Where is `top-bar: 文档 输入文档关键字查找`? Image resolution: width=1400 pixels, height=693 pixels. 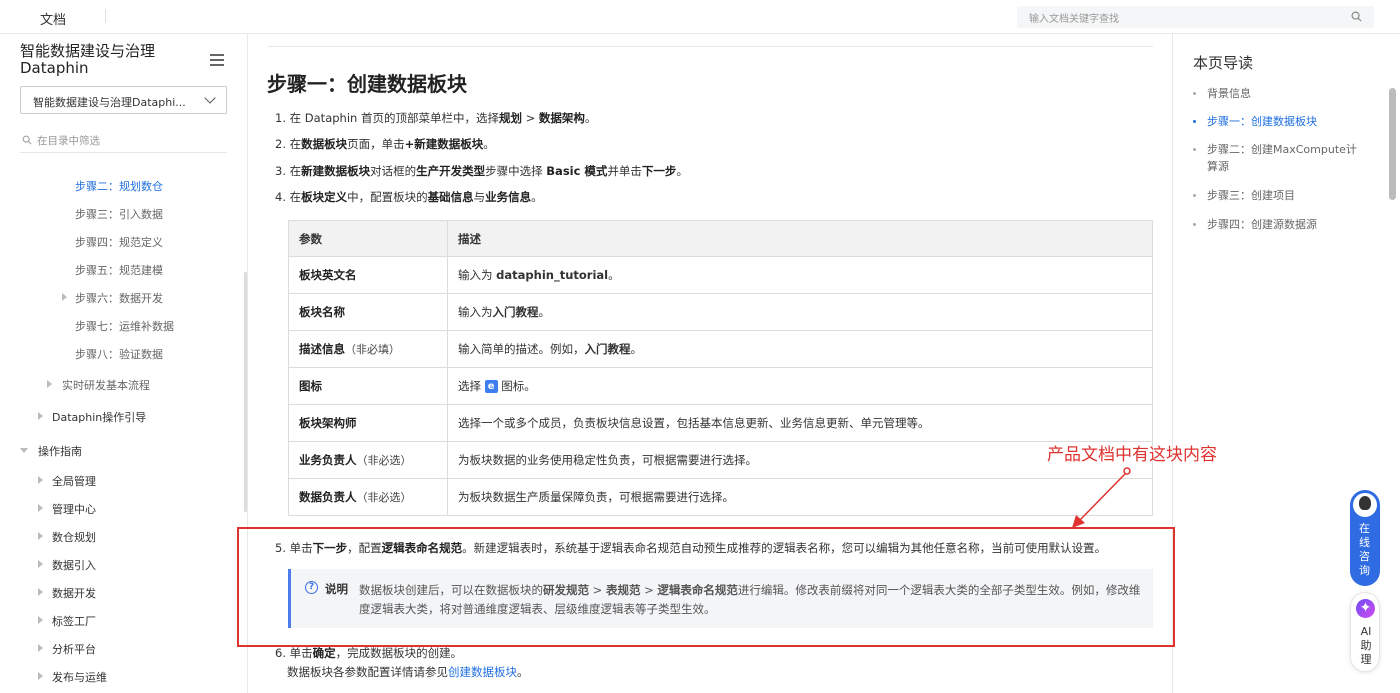
top-bar: 文档 输入文档关键字查找 is located at coordinates (700, 17).